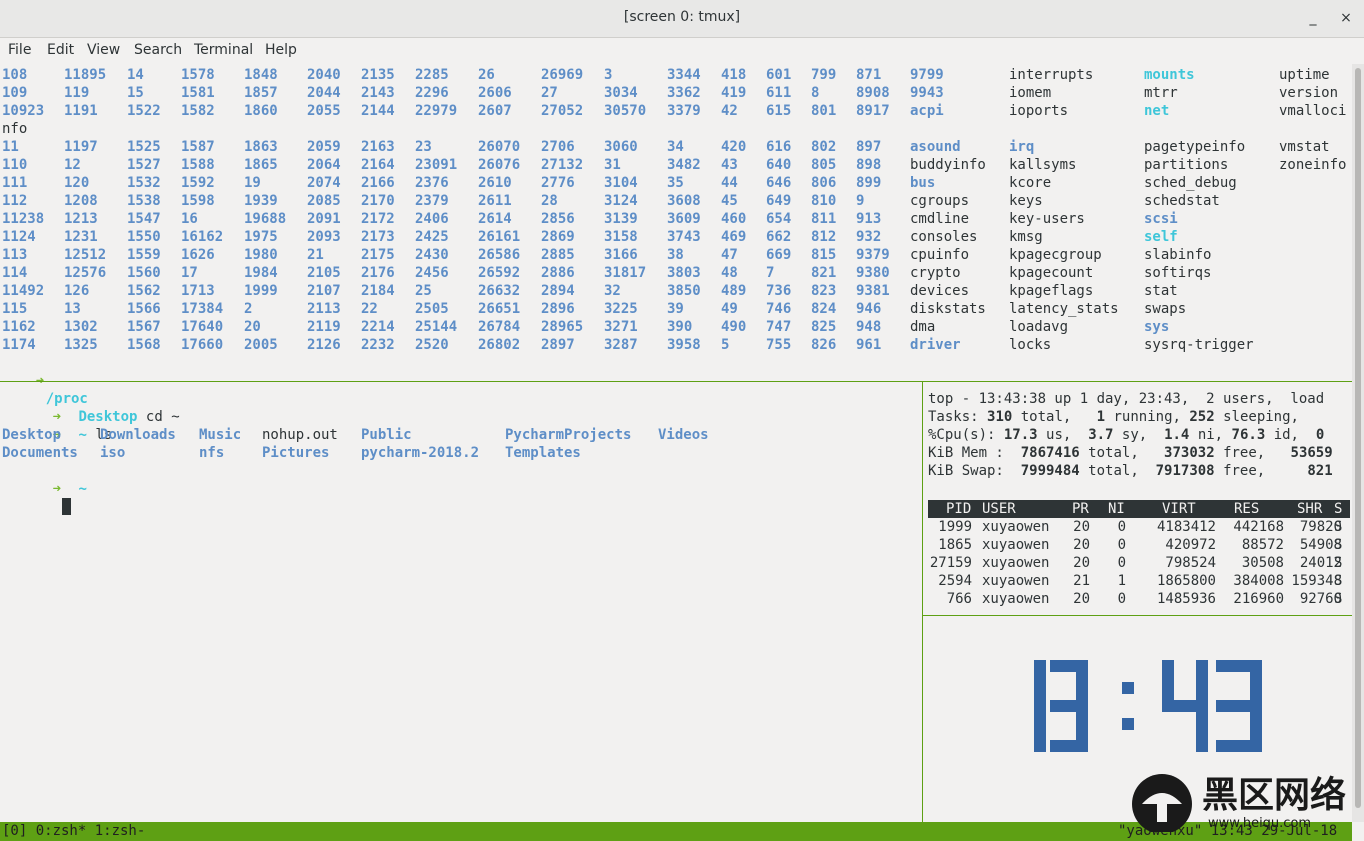 The height and width of the screenshot is (841, 1364). I want to click on proc-entry: version, so click(1309, 93).